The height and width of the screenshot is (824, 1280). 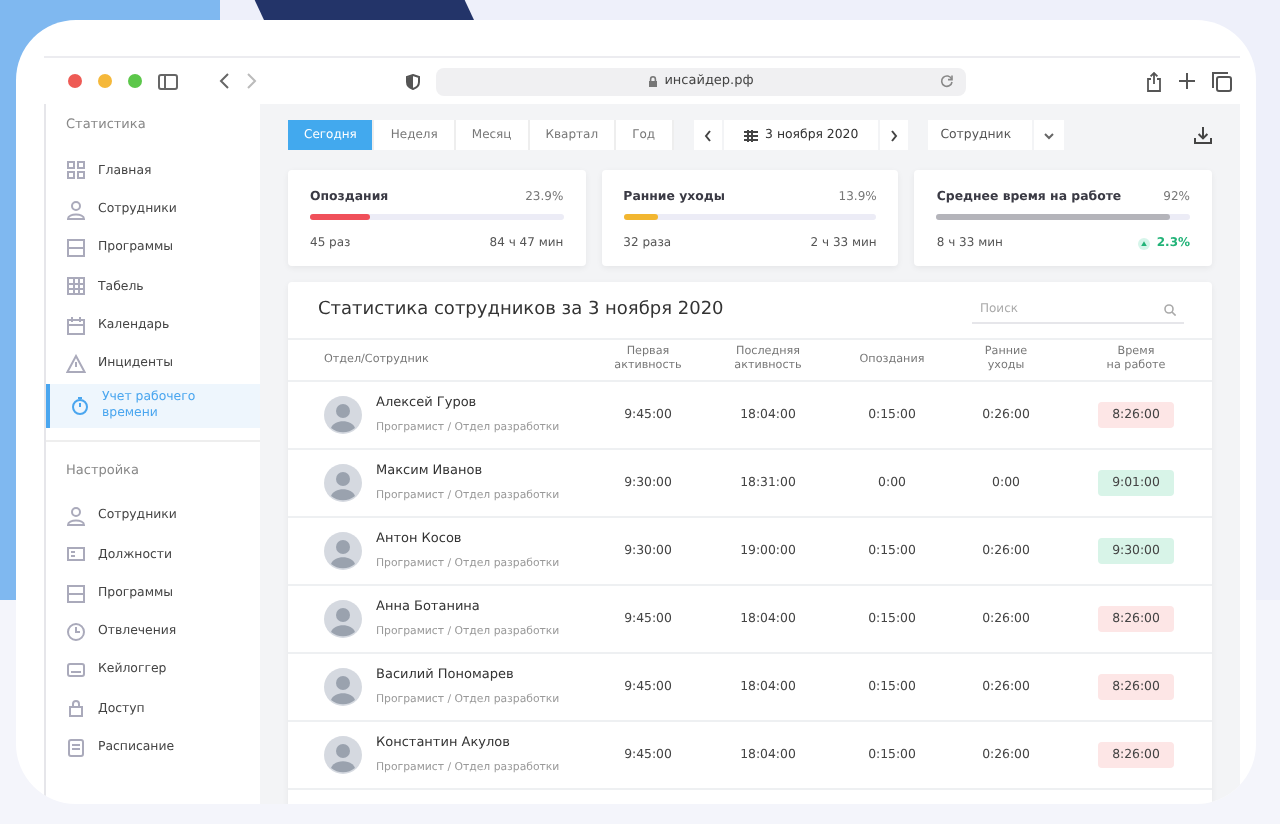 What do you see at coordinates (1144, 243) in the screenshot?
I see `up-arrow-icon` at bounding box center [1144, 243].